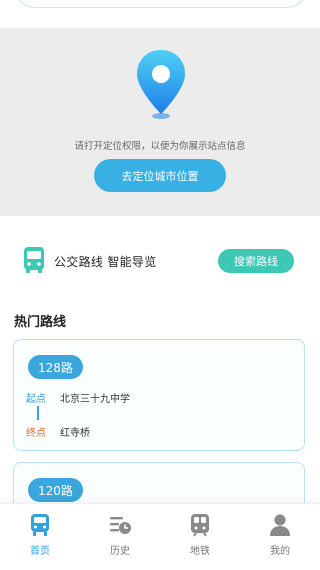  I want to click on search-route-button: 搜索路线, so click(256, 261).